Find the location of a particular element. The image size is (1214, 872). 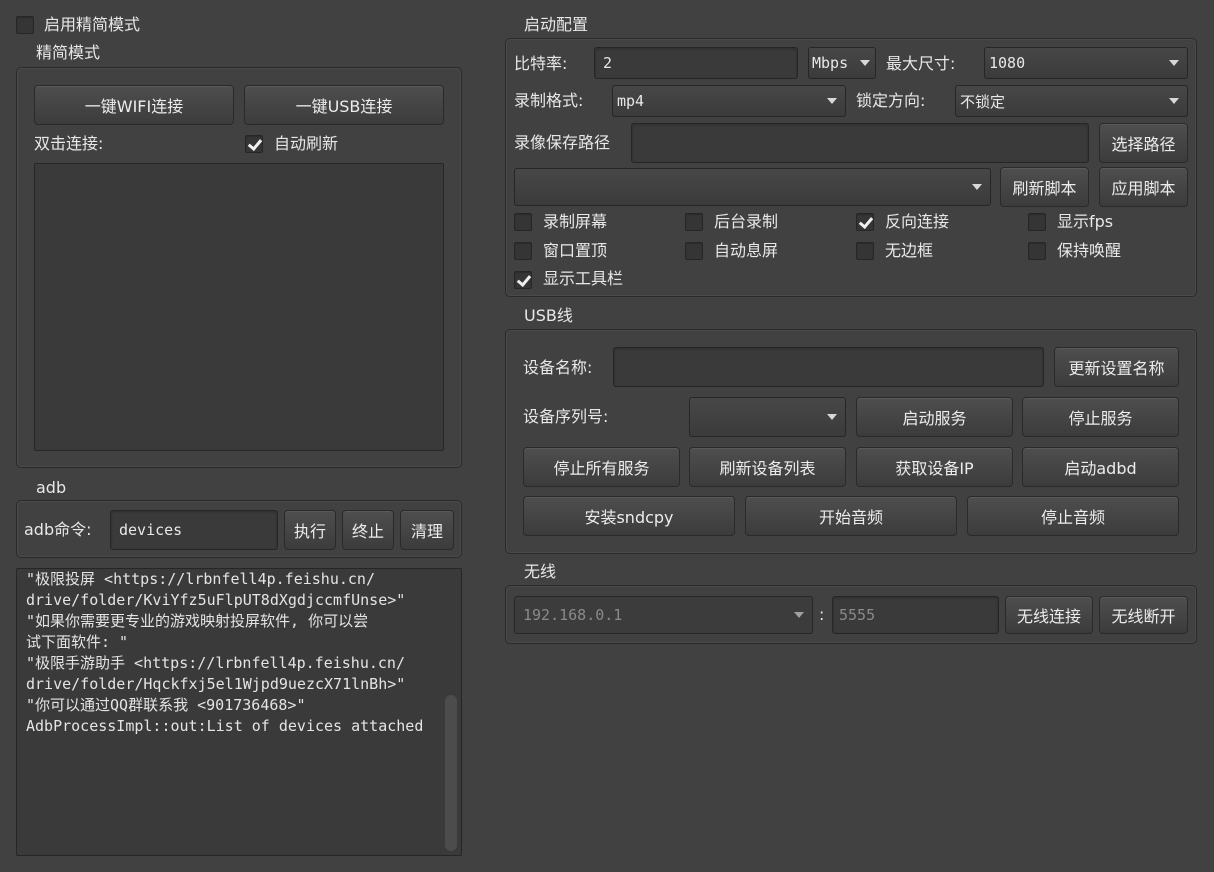

start-adbd-button: 启动adbd is located at coordinates (1100, 467).